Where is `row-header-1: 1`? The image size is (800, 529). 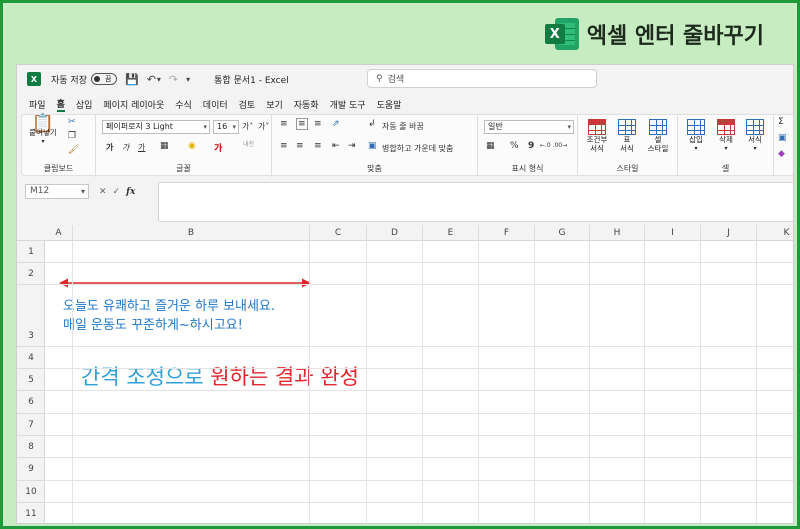 row-header-1: 1 is located at coordinates (31, 252).